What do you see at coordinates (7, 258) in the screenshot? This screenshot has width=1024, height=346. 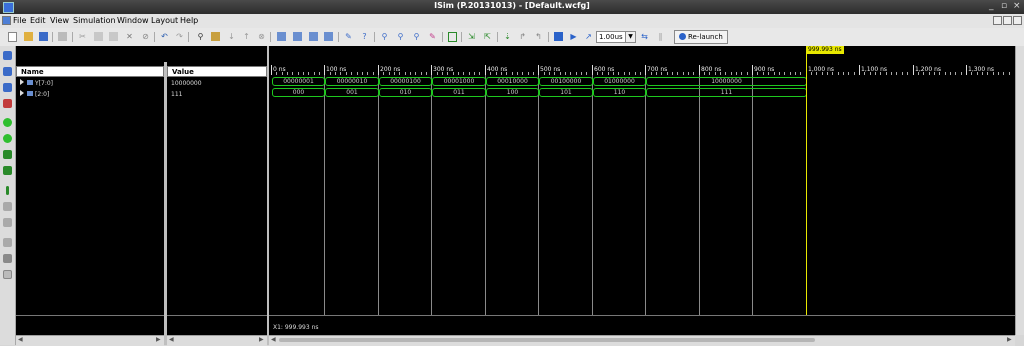 I see `snap-icon` at bounding box center [7, 258].